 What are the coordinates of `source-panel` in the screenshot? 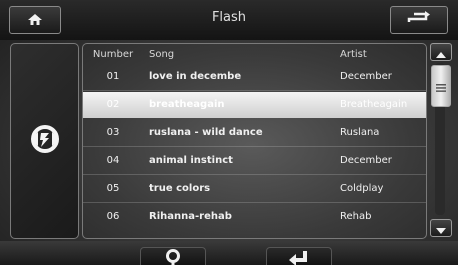 It's located at (44, 141).